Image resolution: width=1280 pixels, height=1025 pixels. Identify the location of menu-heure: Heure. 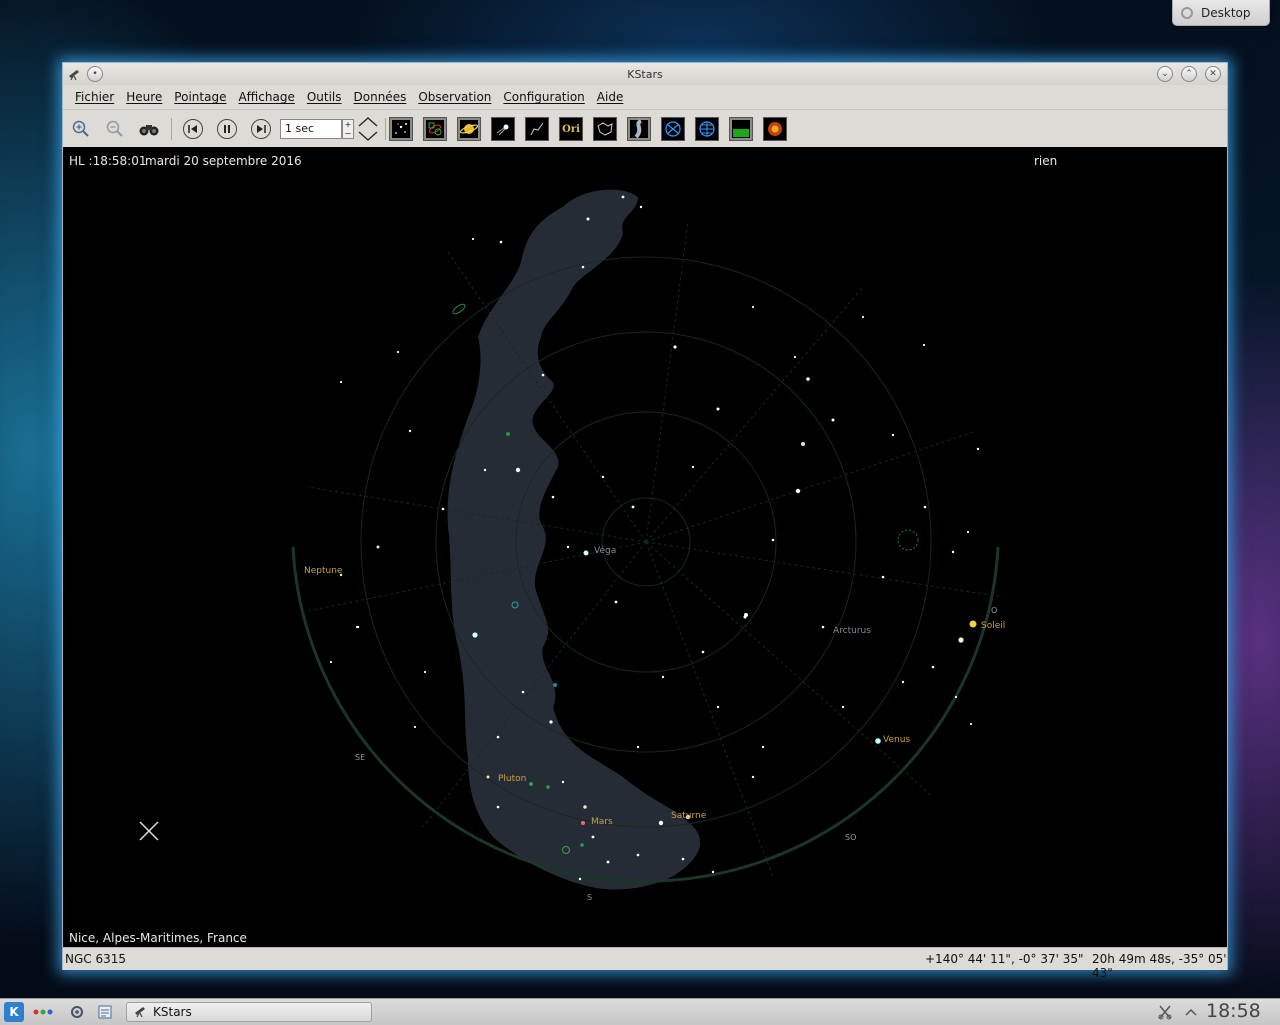
(144, 97).